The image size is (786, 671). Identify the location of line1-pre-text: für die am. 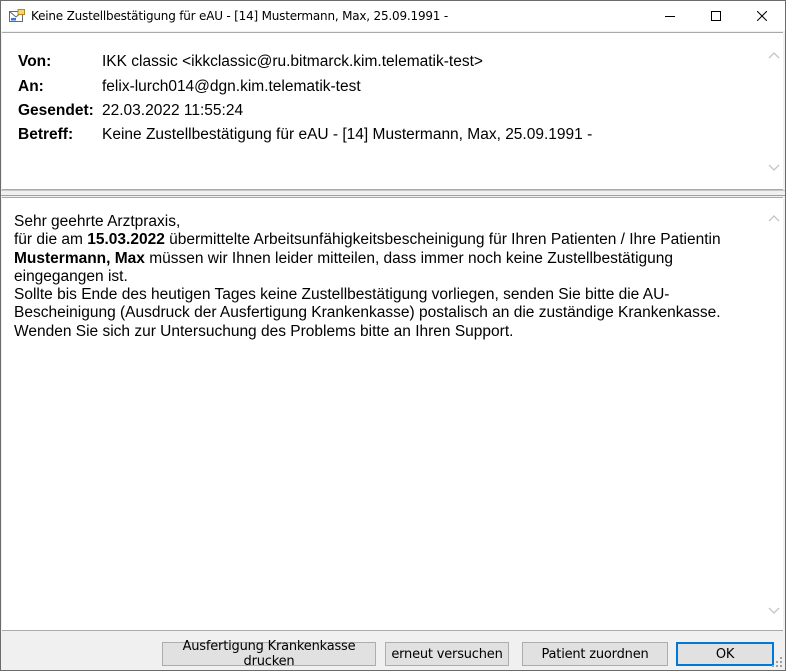
(51, 240).